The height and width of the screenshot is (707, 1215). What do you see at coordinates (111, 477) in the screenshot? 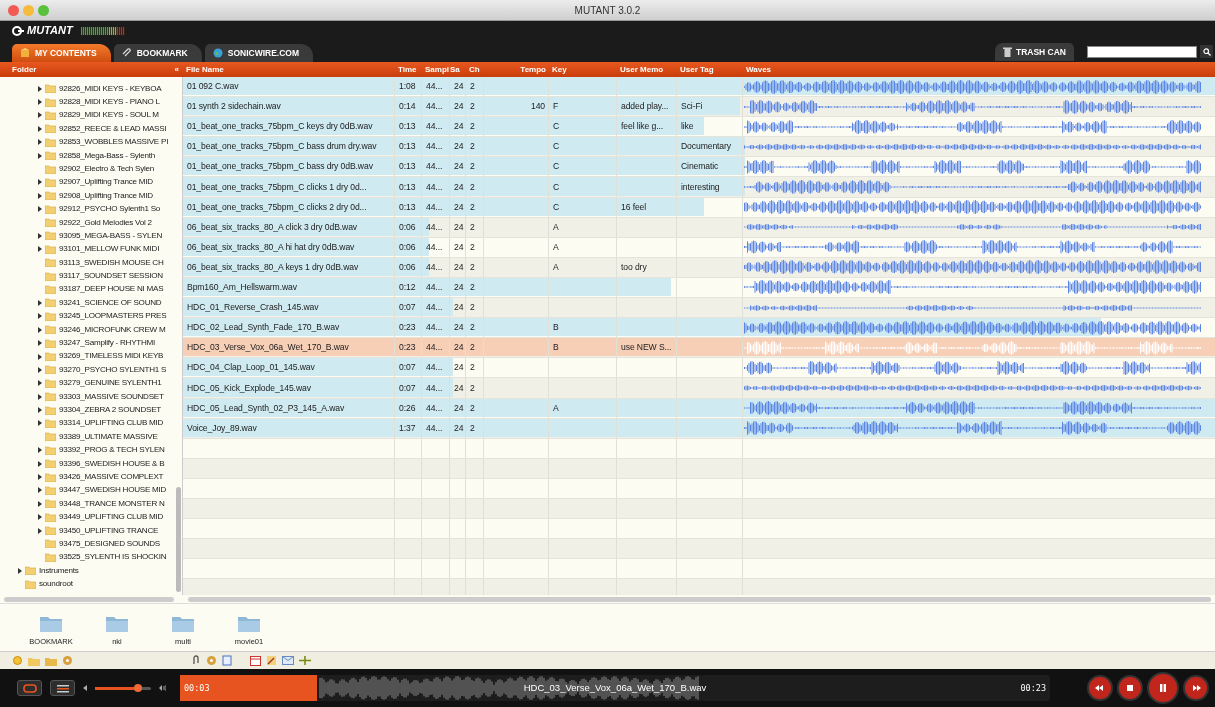
I see `tree-item: 93426_MASSIVE COMPLEXT` at bounding box center [111, 477].